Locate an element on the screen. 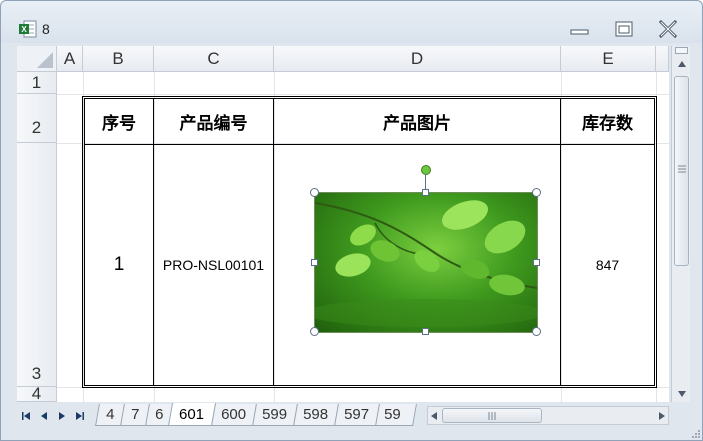 The width and height of the screenshot is (703, 441). resize-grip-icon is located at coordinates (695, 433).